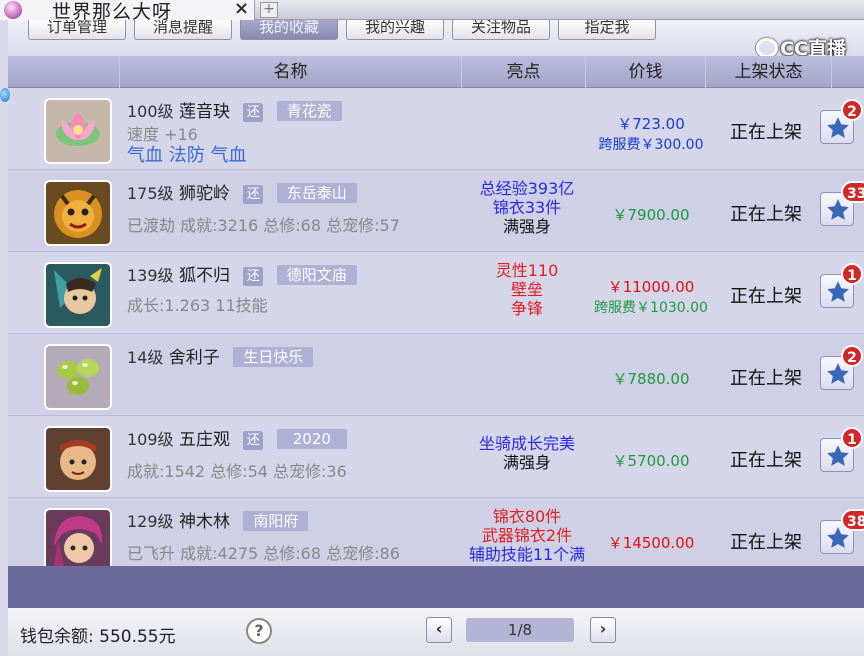 This screenshot has height=656, width=864. I want to click on cross-server-fee-text: 跨服费￥1030.00, so click(651, 308).